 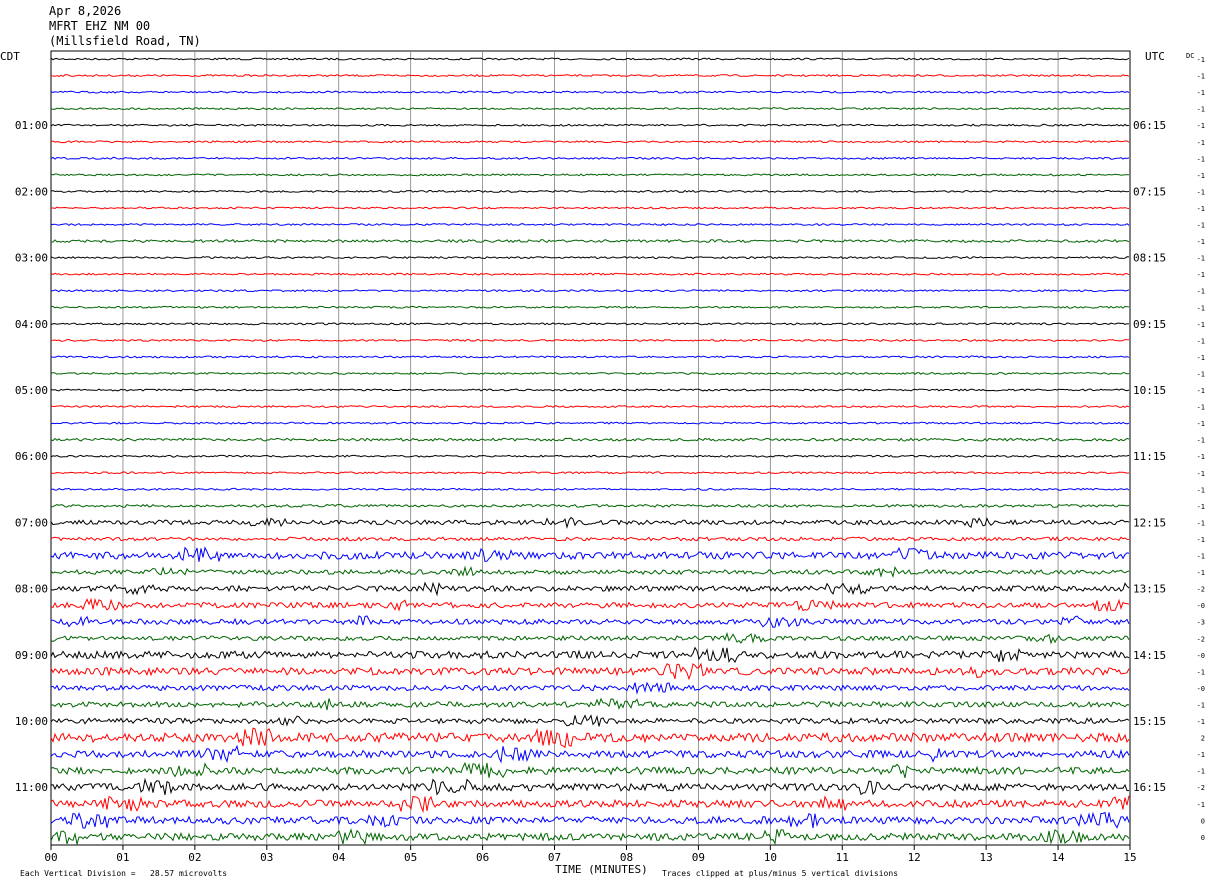 I want to click on right-time-label-3: 09:15, so click(x=1149, y=324).